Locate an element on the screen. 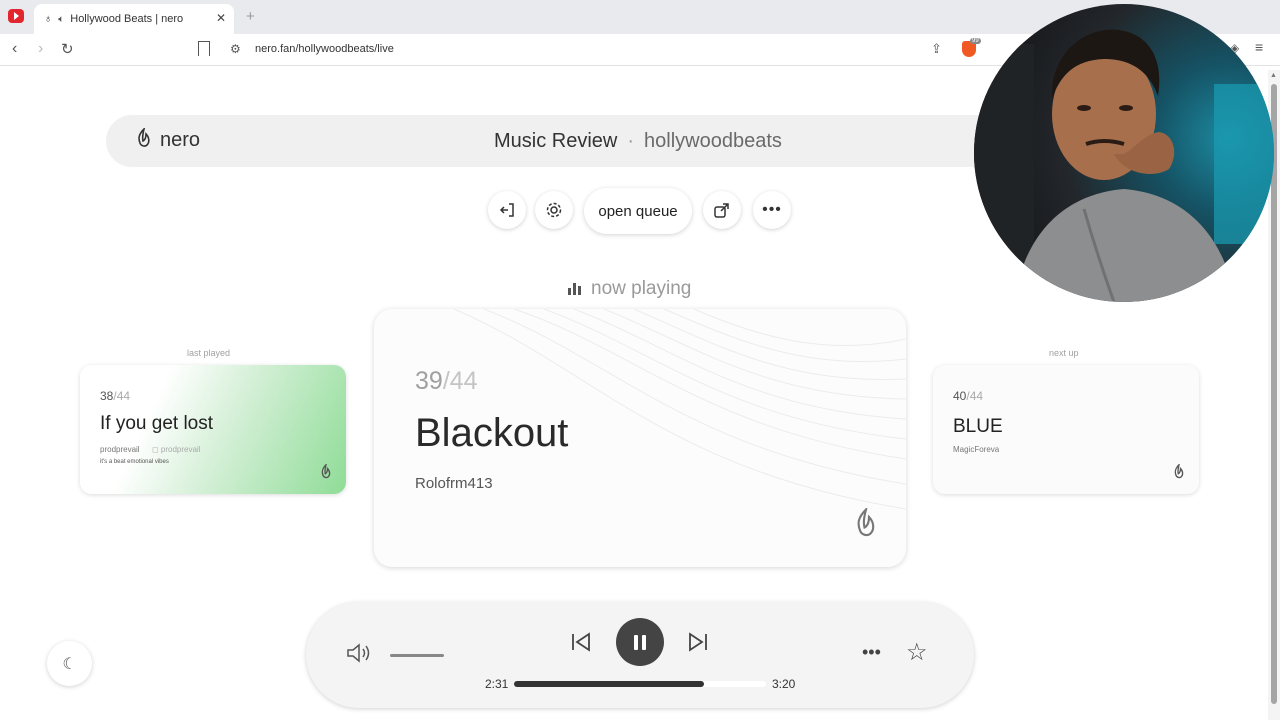  instagram-icon: ◻︎ is located at coordinates (156, 449).